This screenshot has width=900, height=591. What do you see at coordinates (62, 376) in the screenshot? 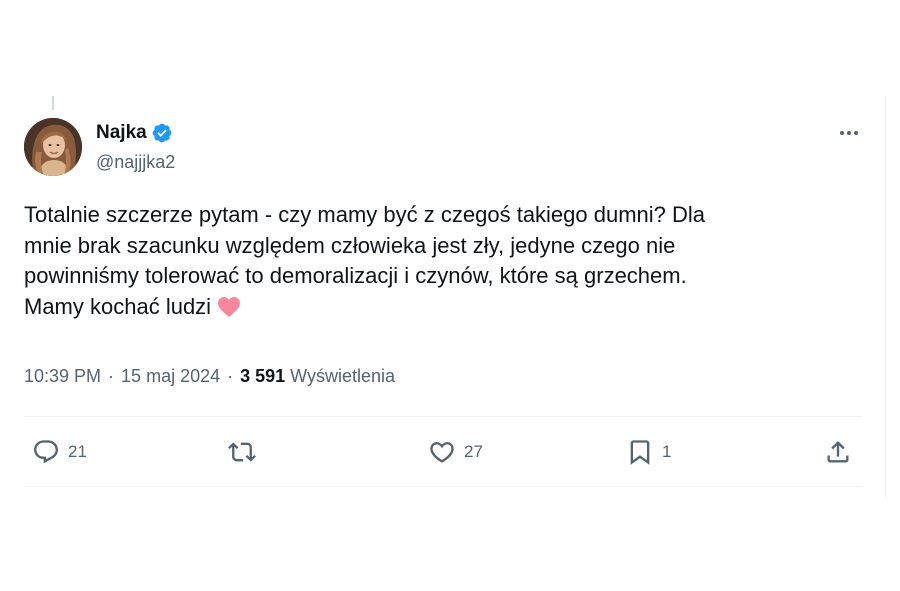
I see `tweet-time: 10:39 PM` at bounding box center [62, 376].